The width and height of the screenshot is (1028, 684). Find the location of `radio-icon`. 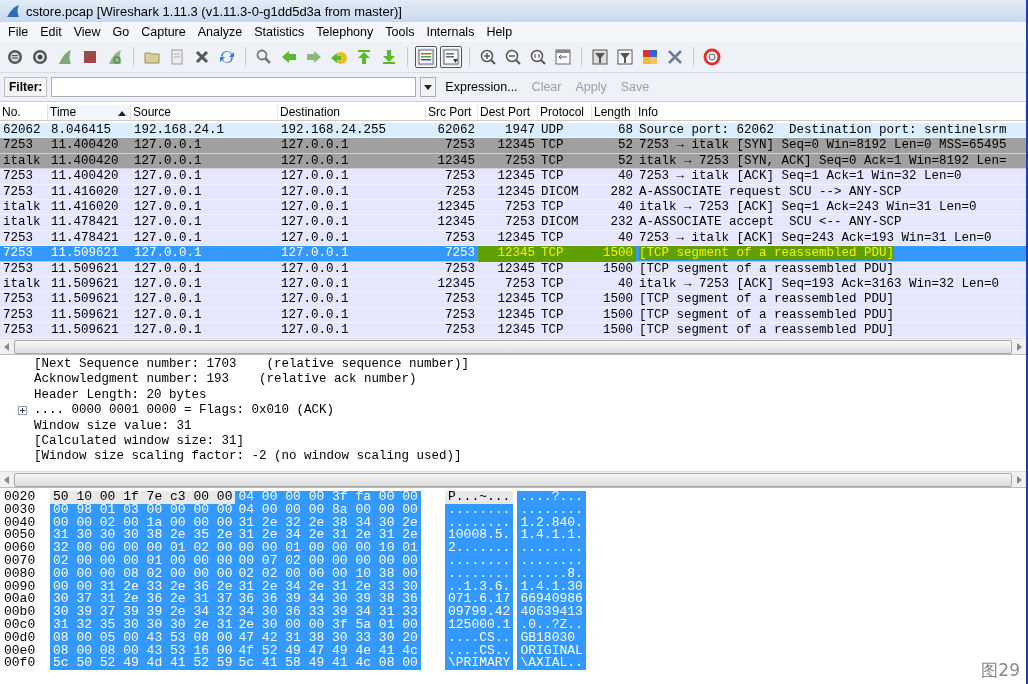

radio-icon is located at coordinates (40, 57).